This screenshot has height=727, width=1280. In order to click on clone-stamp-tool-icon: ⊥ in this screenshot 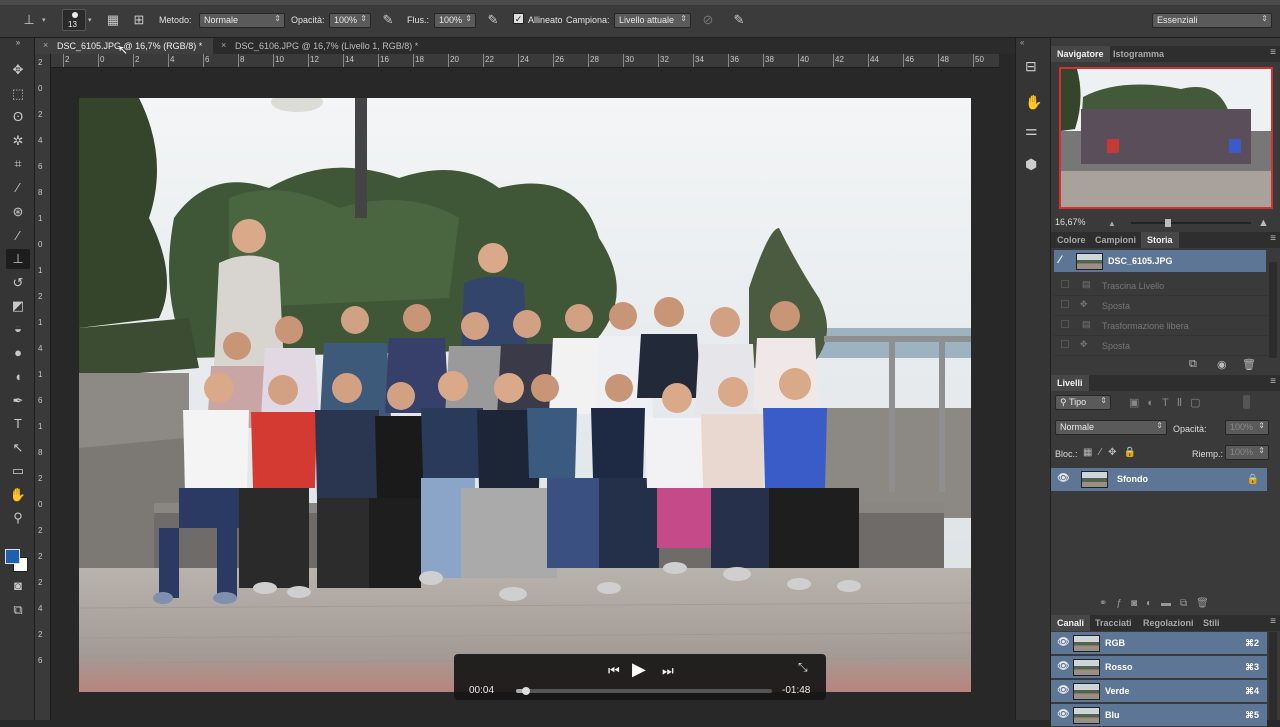, I will do `click(18, 259)`.